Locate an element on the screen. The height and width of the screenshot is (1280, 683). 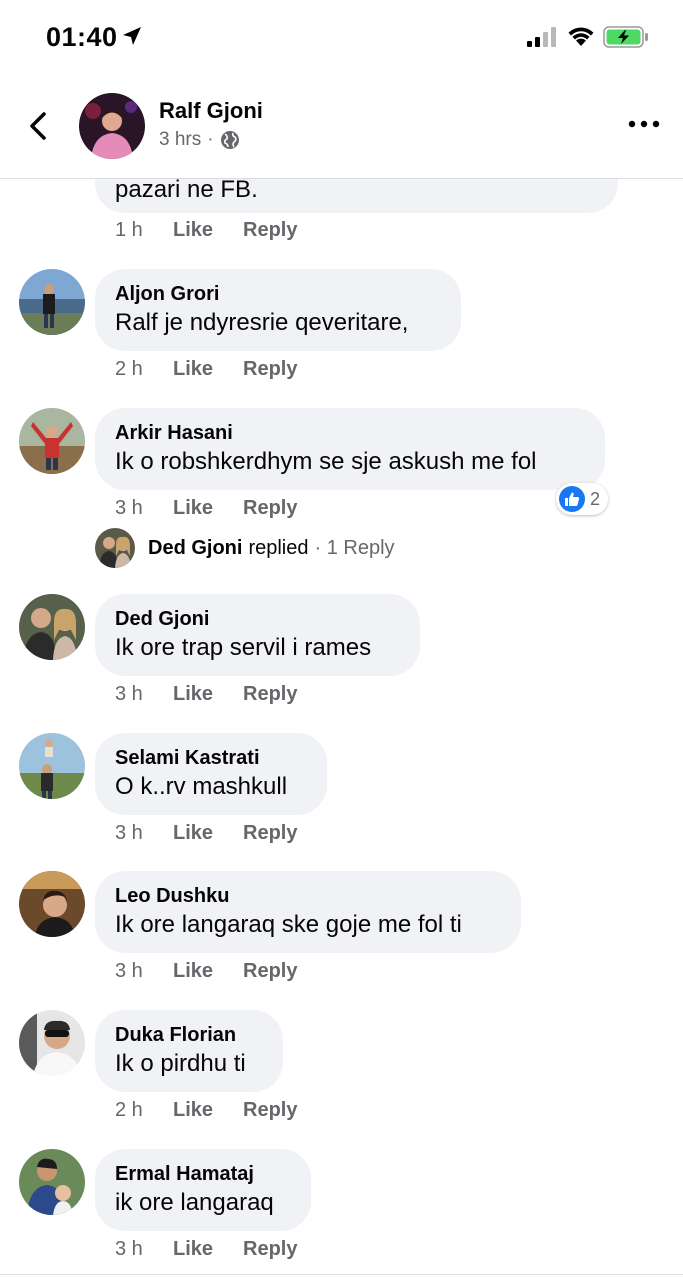
comment-text: Ik ore trap servil i rames is located at coordinates (243, 647).